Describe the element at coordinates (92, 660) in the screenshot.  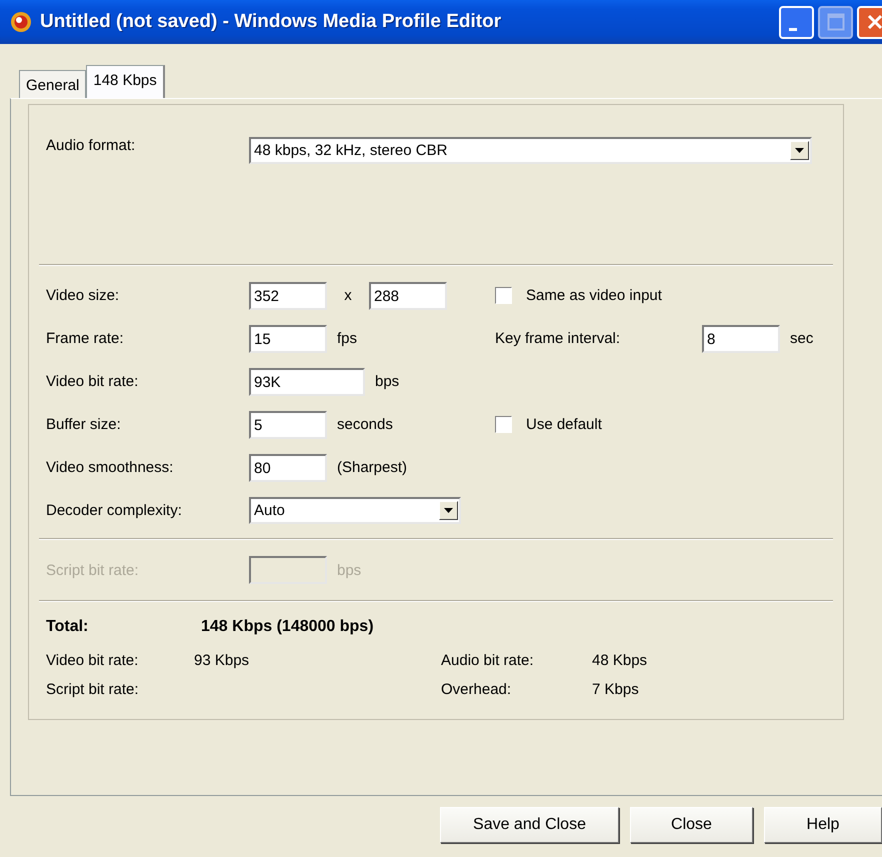
I see `summary-label: Video bit rate:` at that location.